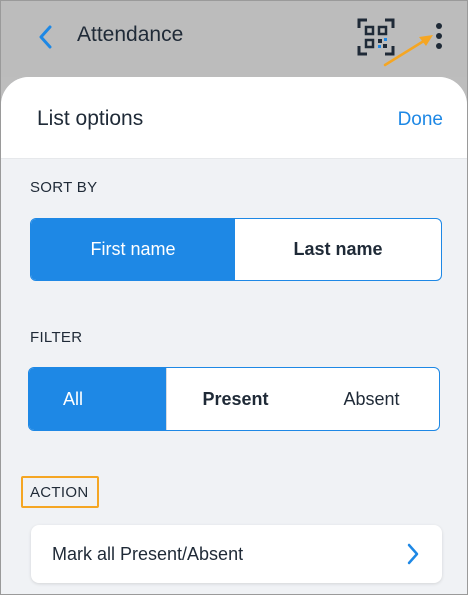  What do you see at coordinates (413, 554) in the screenshot?
I see `chevron-right-icon` at bounding box center [413, 554].